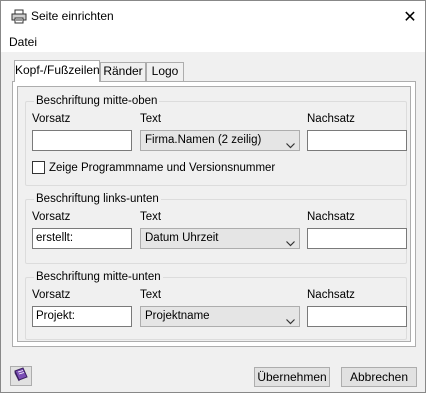 This screenshot has height=393, width=426. I want to click on help-button, so click(21, 376).